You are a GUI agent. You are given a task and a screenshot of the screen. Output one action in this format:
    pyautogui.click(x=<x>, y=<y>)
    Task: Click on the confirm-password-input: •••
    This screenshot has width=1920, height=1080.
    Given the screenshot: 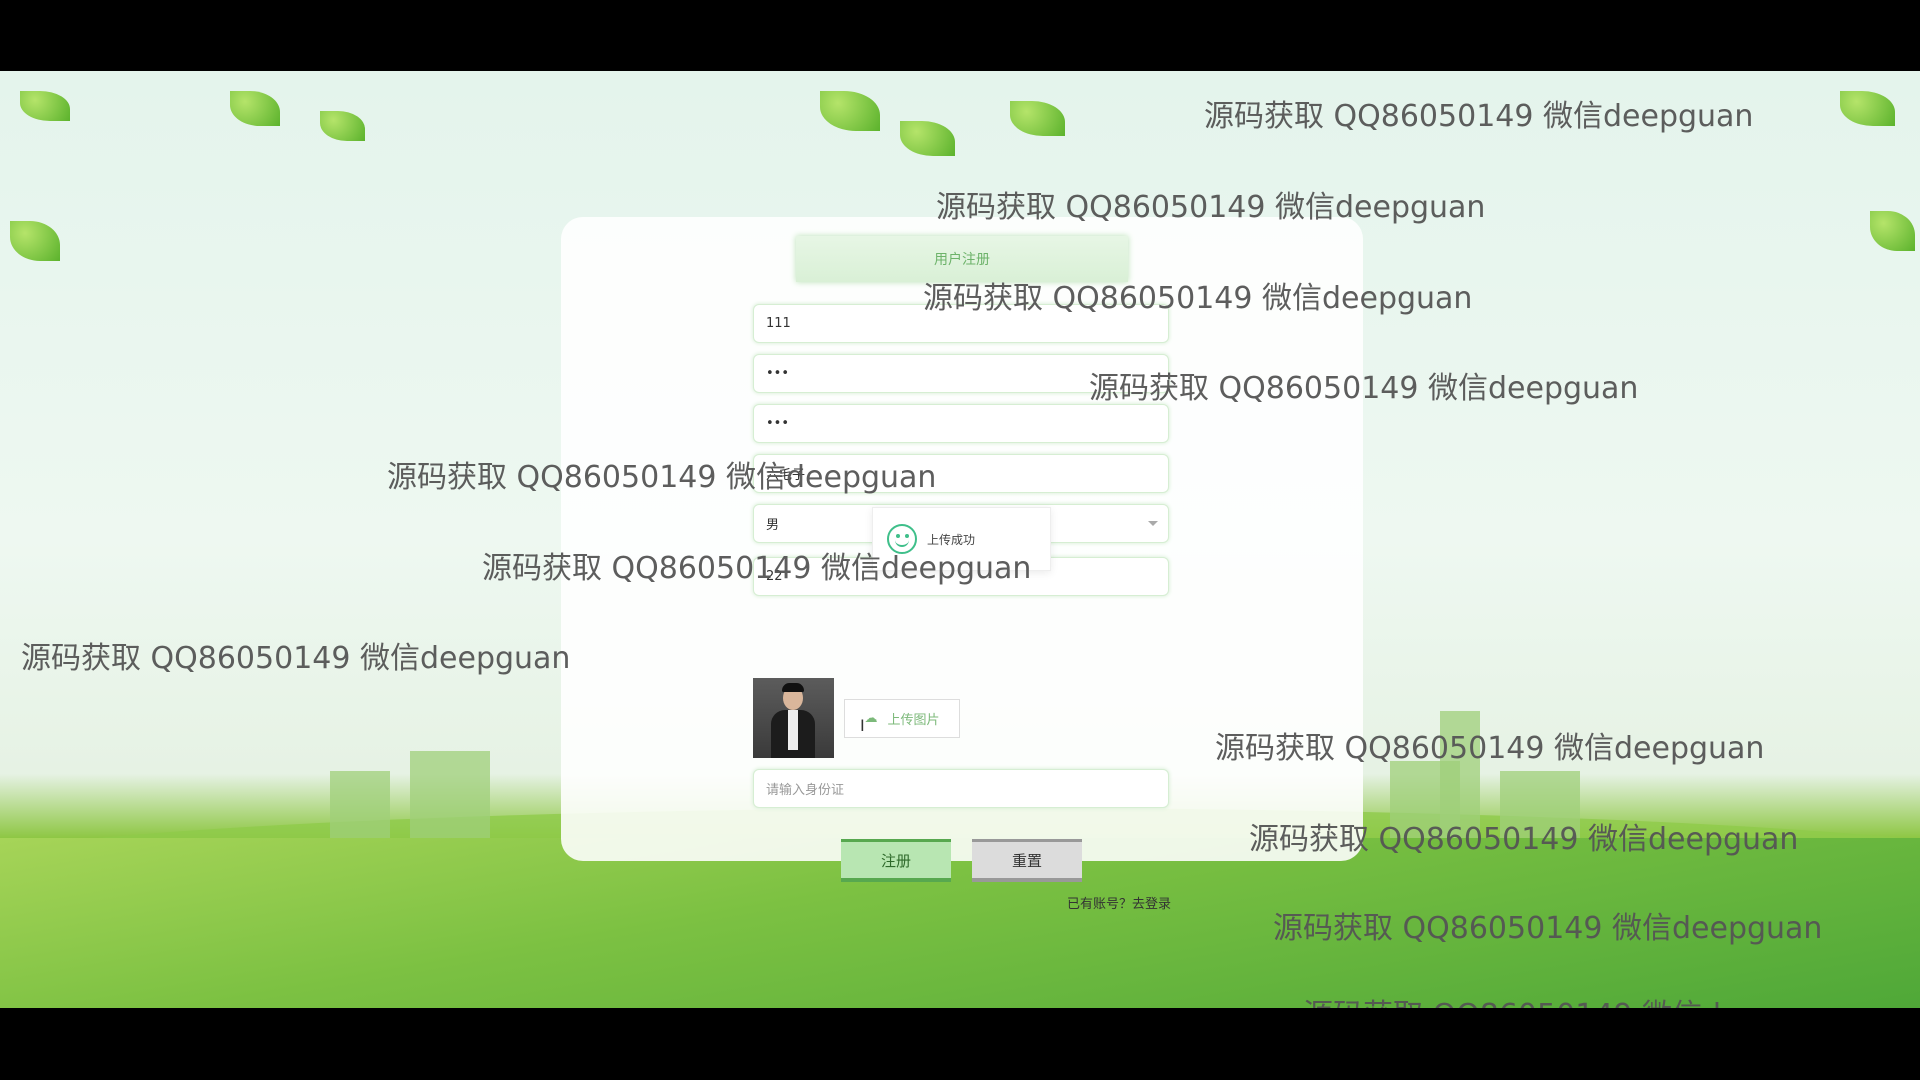 What is the action you would take?
    pyautogui.click(x=961, y=423)
    